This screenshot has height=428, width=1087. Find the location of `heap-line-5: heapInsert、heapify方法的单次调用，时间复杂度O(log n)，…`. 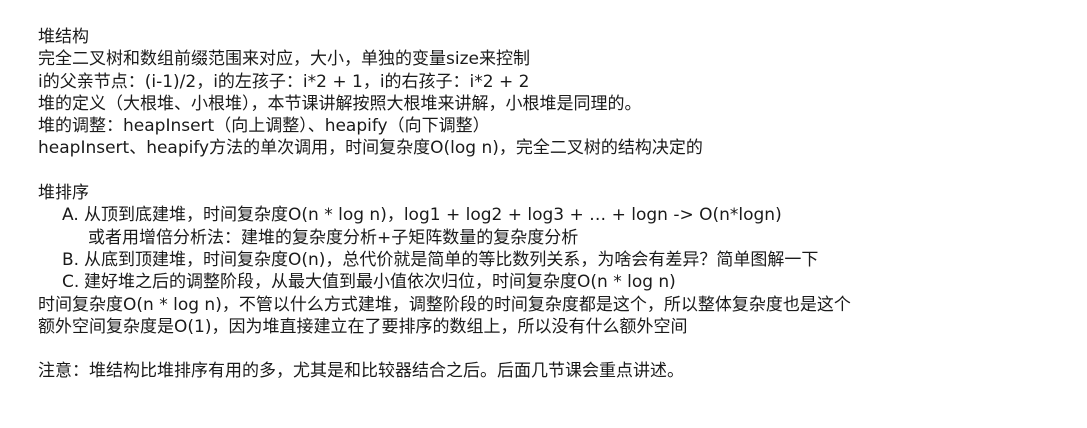

heap-line-5: heapInsert、heapify方法的单次调用，时间复杂度O(log n)，… is located at coordinates (370, 148).